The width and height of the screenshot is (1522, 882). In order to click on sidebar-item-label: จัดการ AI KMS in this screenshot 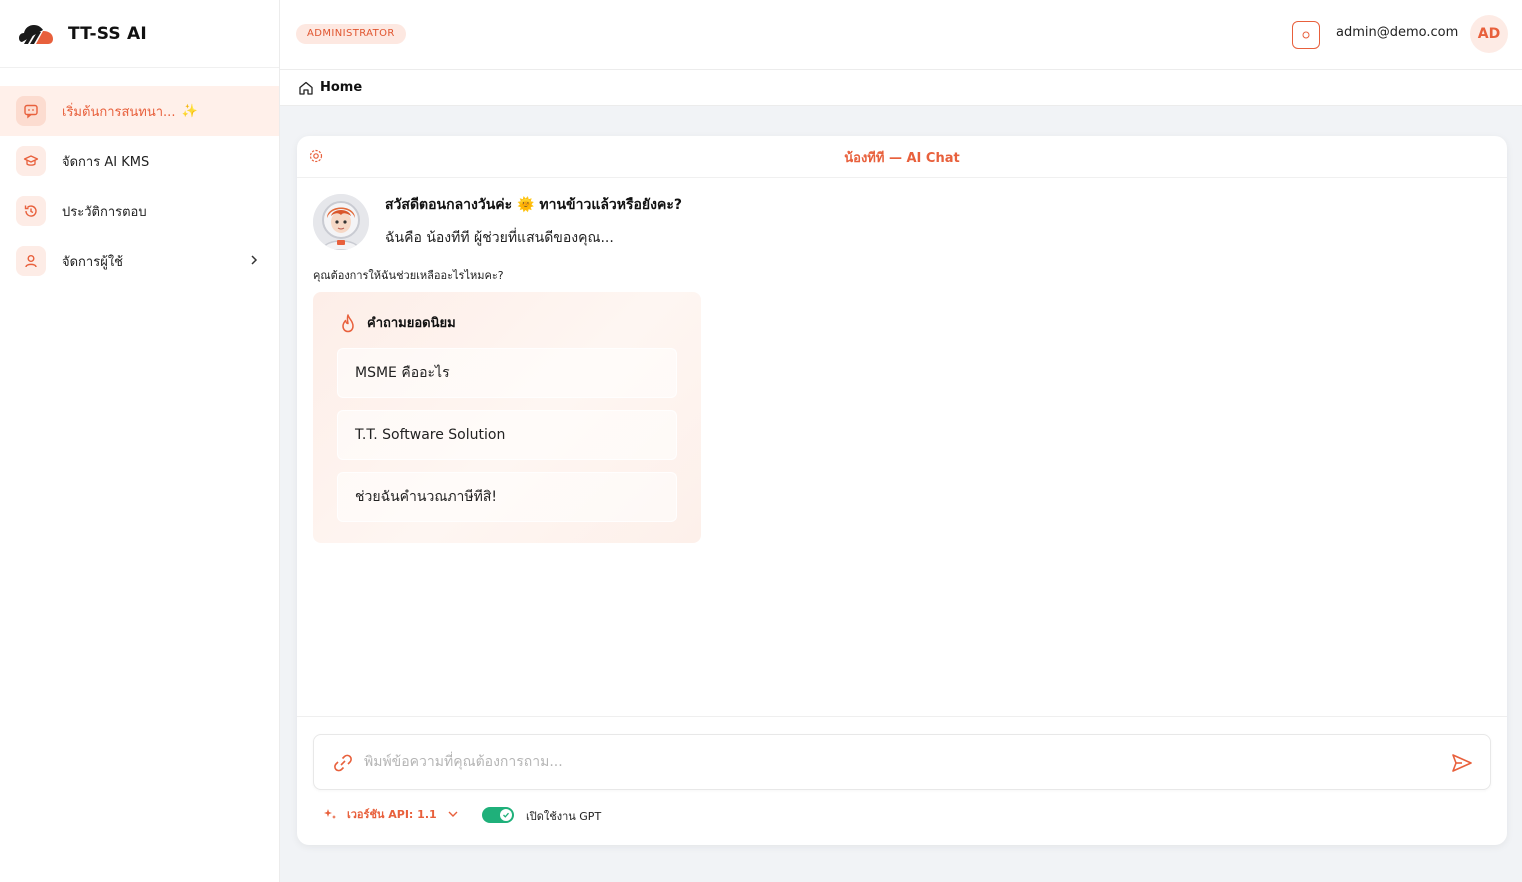, I will do `click(106, 162)`.